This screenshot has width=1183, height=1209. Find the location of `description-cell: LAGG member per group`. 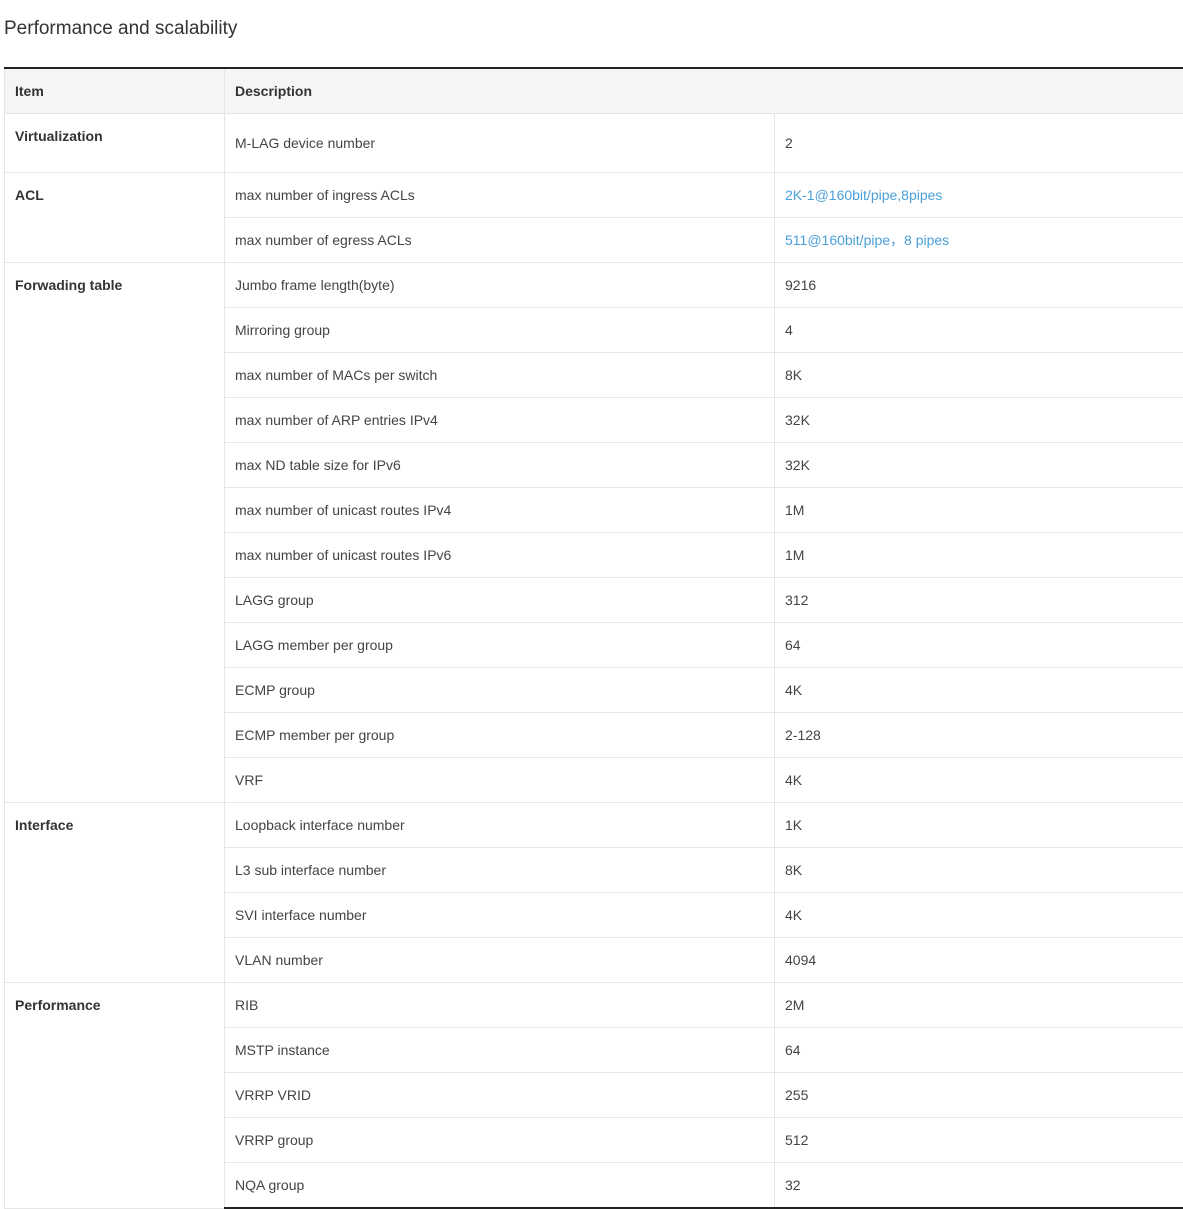

description-cell: LAGG member per group is located at coordinates (500, 645).